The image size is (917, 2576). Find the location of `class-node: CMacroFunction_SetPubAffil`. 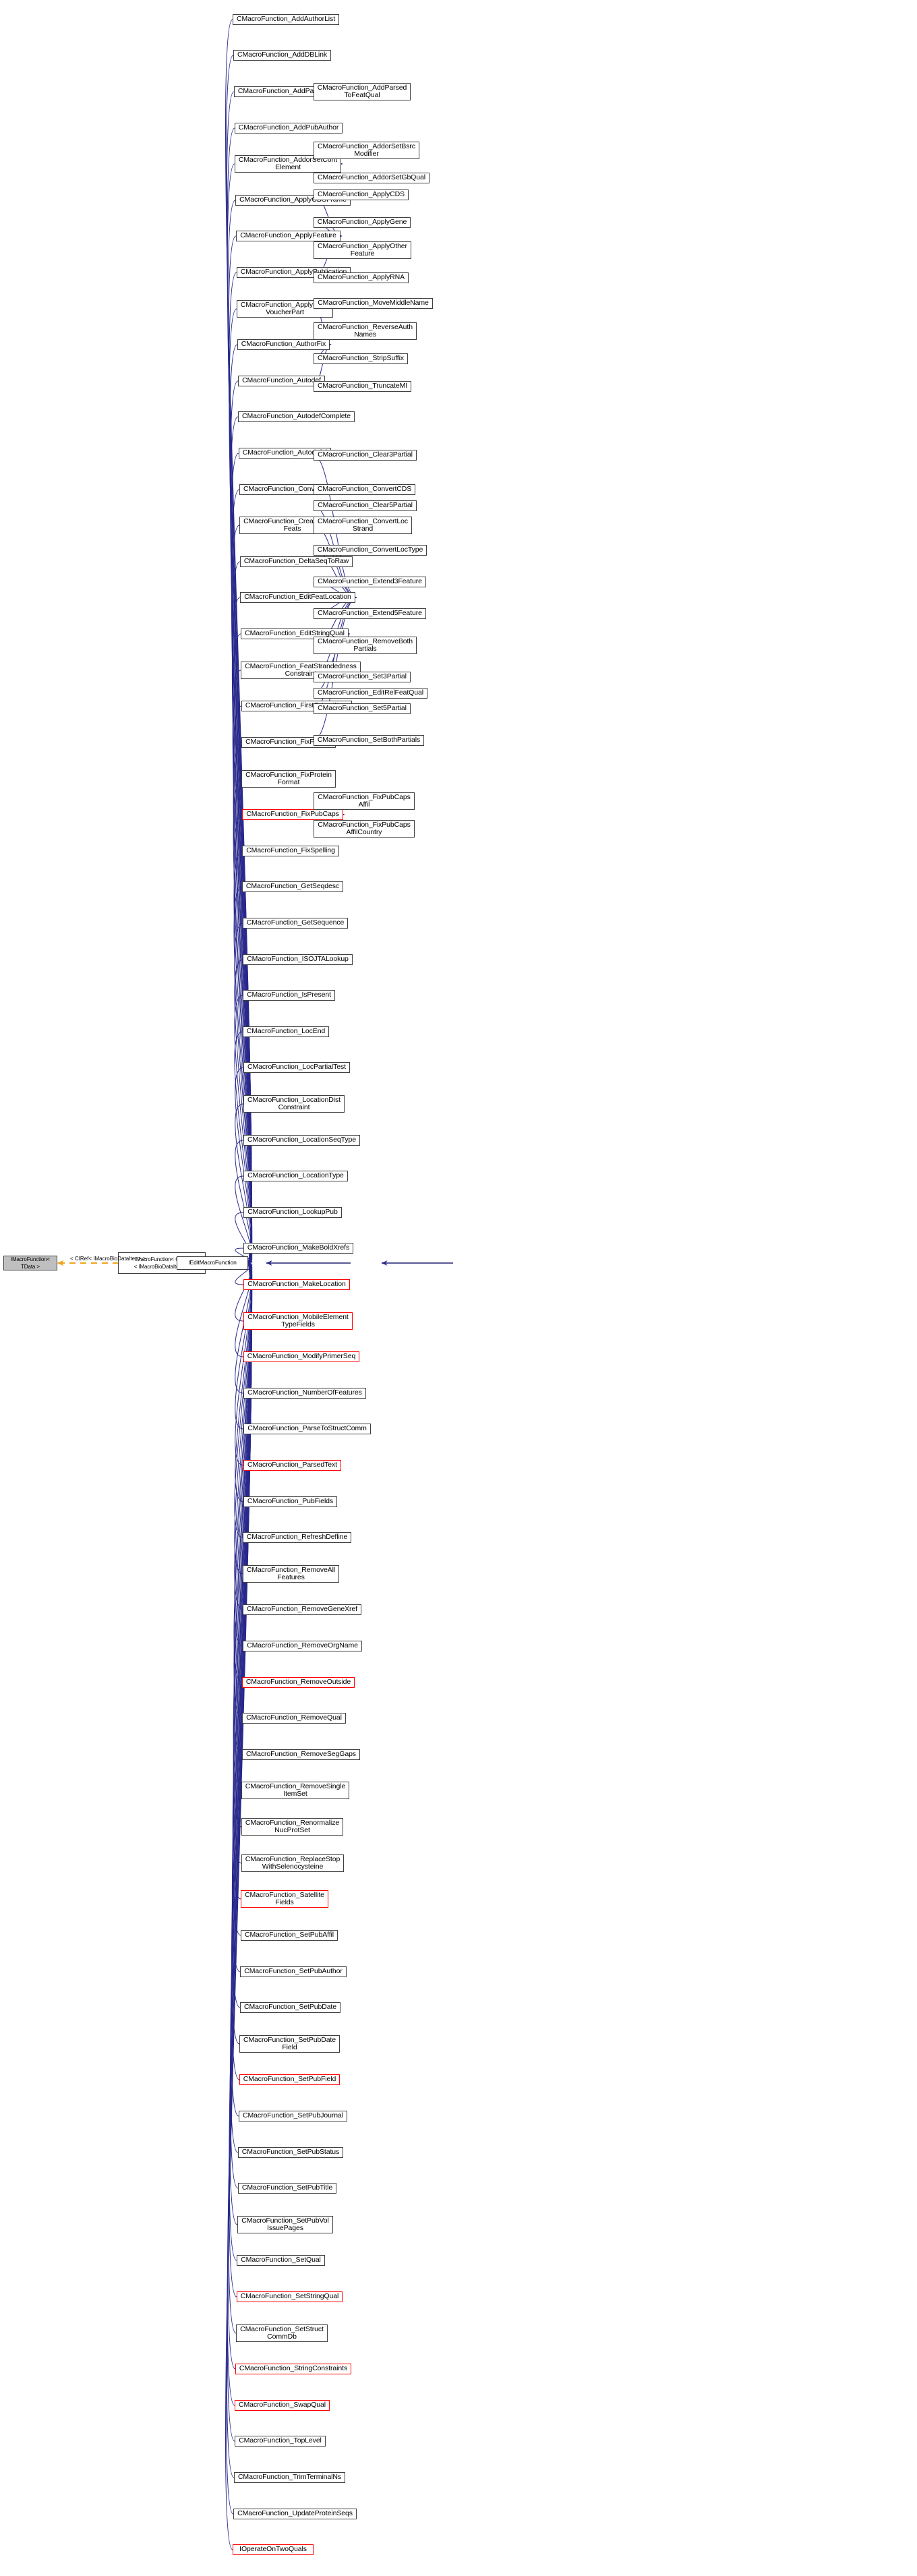

class-node: CMacroFunction_SetPubAffil is located at coordinates (289, 1936).